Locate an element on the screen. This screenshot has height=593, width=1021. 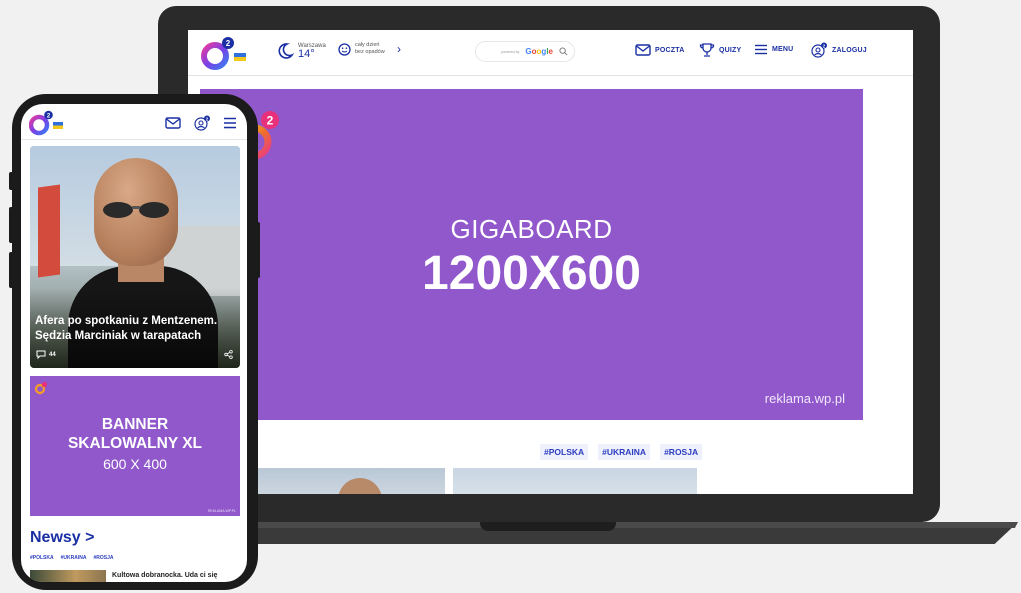
ad-line2: 1200X600 is located at coordinates (531, 273).